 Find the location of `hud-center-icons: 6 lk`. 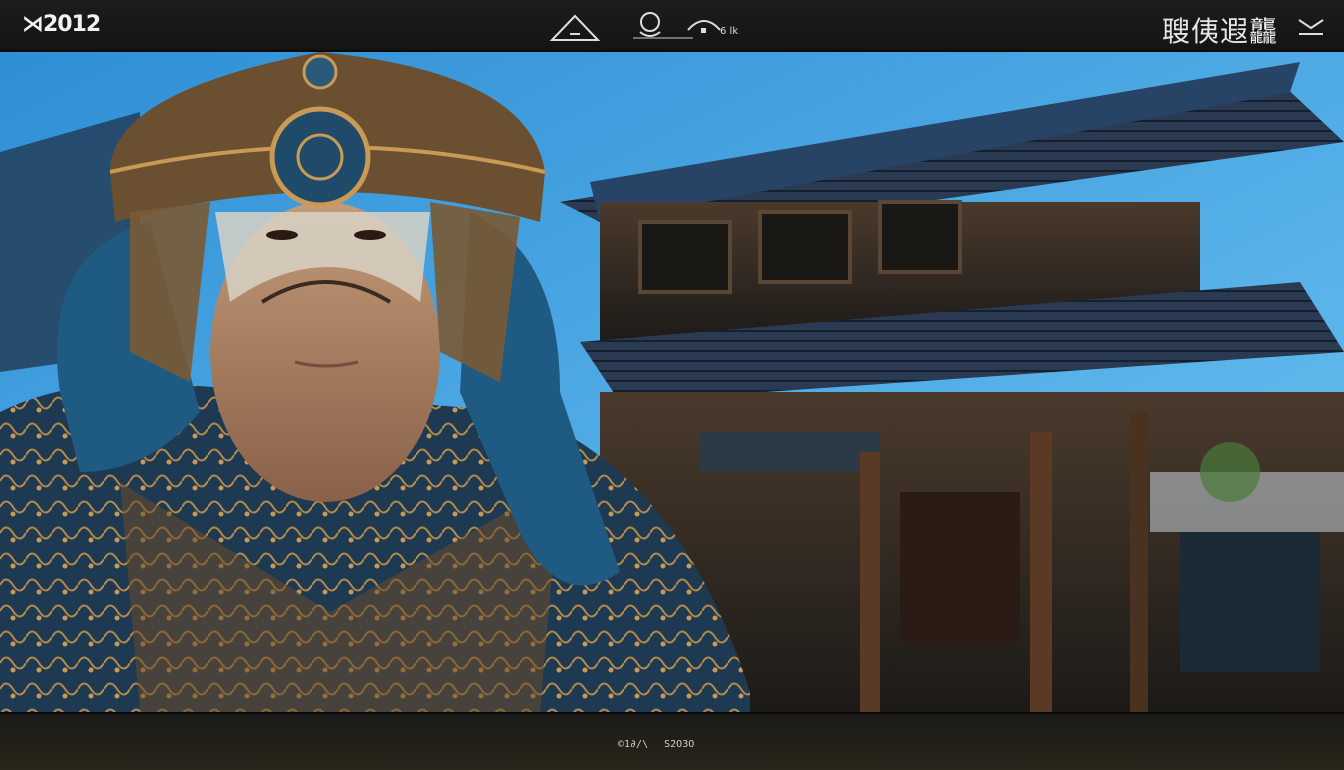

hud-center-icons: 6 lk is located at coordinates (648, 27).